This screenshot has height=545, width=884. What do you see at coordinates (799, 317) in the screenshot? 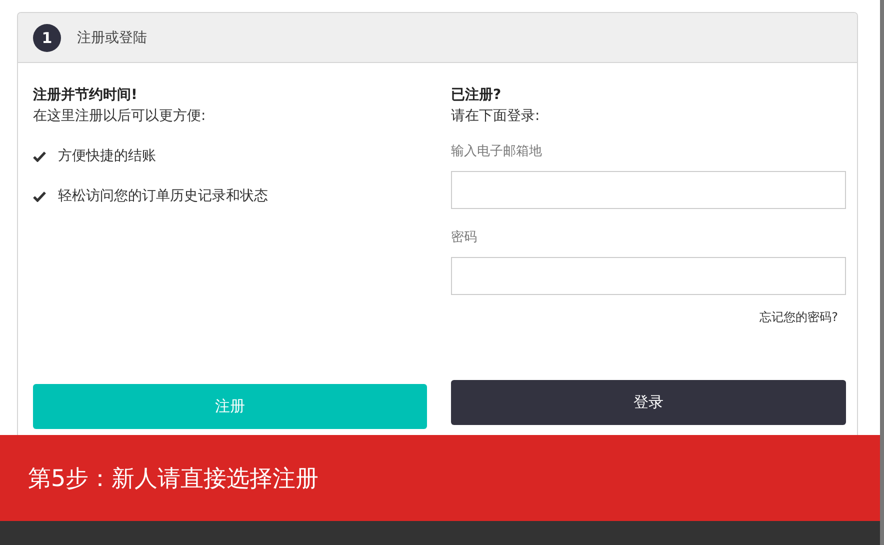
I see `forgot-password-link: 忘记您的密码?` at bounding box center [799, 317].